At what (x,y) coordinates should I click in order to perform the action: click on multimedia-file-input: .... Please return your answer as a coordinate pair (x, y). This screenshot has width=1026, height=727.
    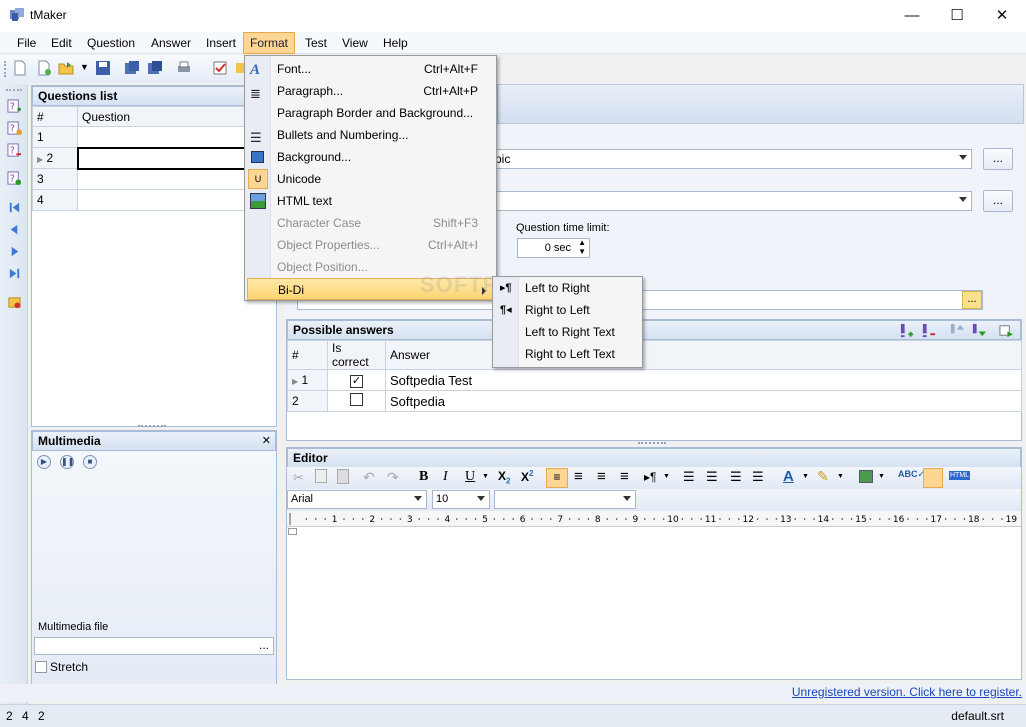
    Looking at the image, I should click on (154, 646).